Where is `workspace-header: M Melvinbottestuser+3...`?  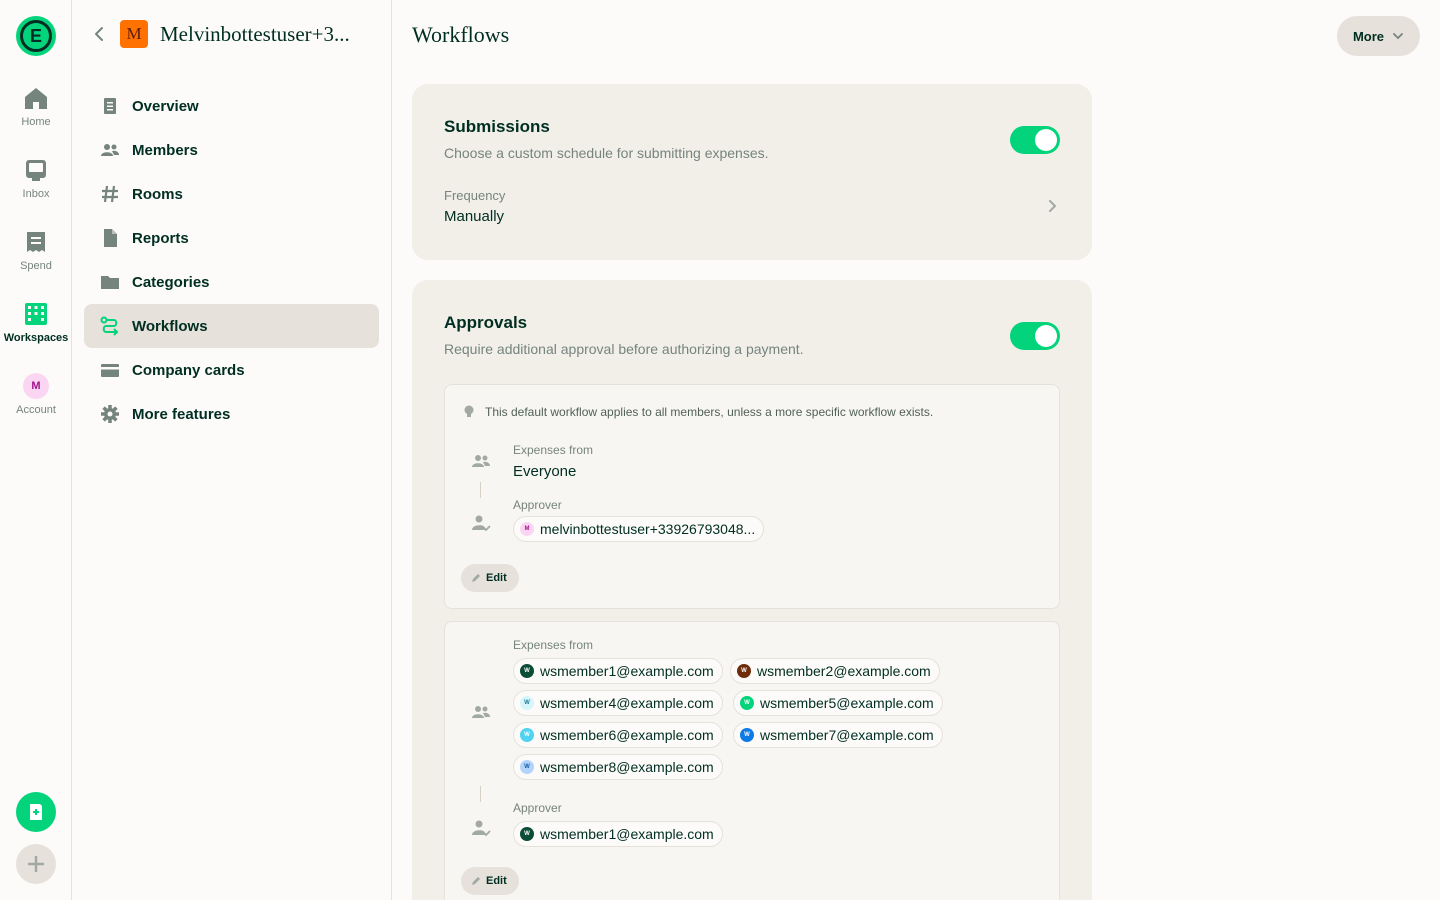 workspace-header: M Melvinbottestuser+3... is located at coordinates (221, 34).